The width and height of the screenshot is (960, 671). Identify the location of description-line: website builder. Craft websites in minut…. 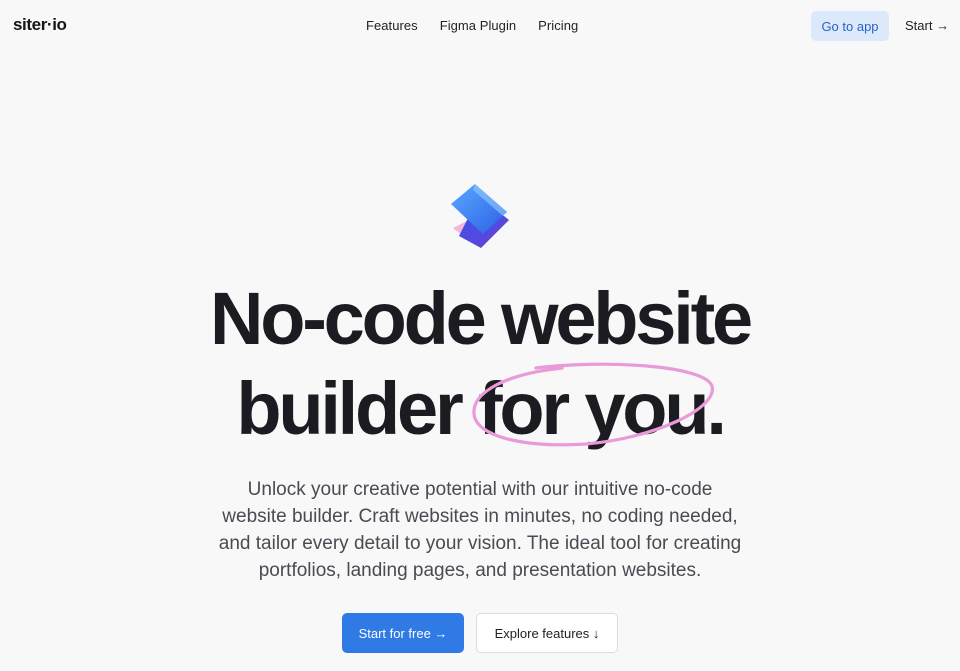
(480, 516).